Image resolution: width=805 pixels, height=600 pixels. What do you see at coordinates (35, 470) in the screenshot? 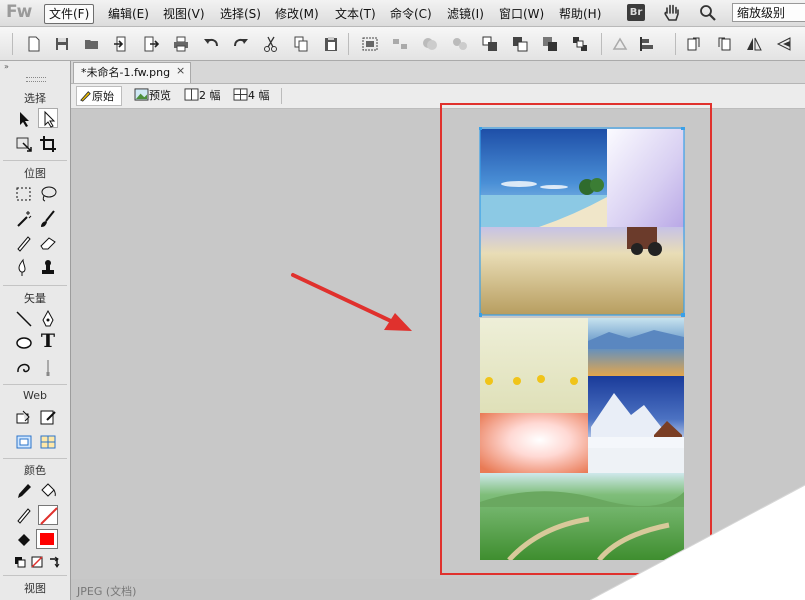
I see `section-colors-label: 颜色` at bounding box center [35, 470].